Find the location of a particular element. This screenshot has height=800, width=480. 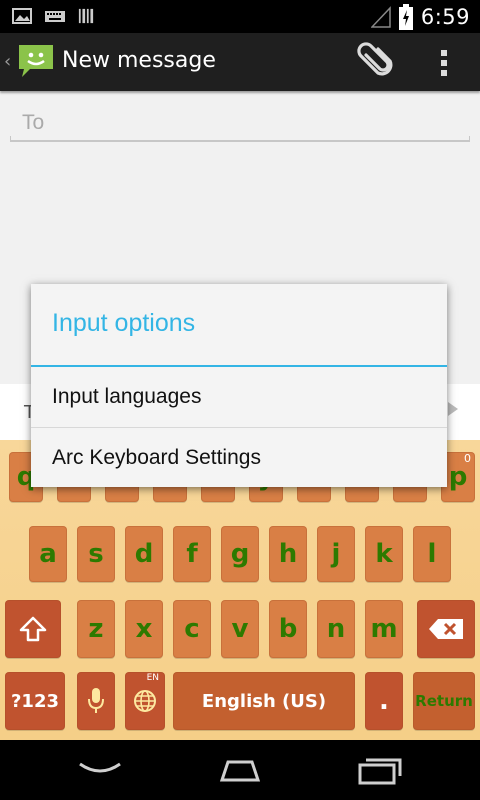

key-label: g is located at coordinates (240, 554).